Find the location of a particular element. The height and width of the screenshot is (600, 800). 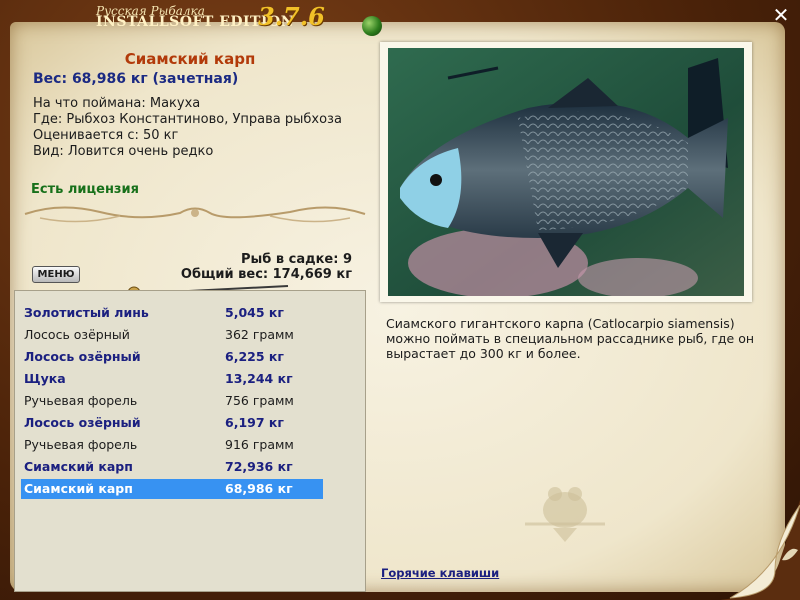

keepnet-summary: Рыб в садке: 9 Общий вес: 174,669 кг is located at coordinates (266, 267).